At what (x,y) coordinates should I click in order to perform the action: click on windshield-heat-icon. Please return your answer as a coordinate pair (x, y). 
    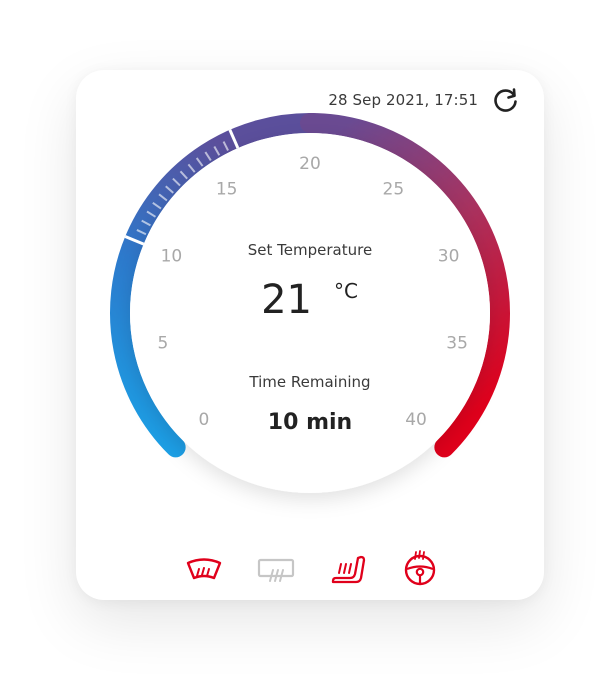
    Looking at the image, I should click on (204, 569).